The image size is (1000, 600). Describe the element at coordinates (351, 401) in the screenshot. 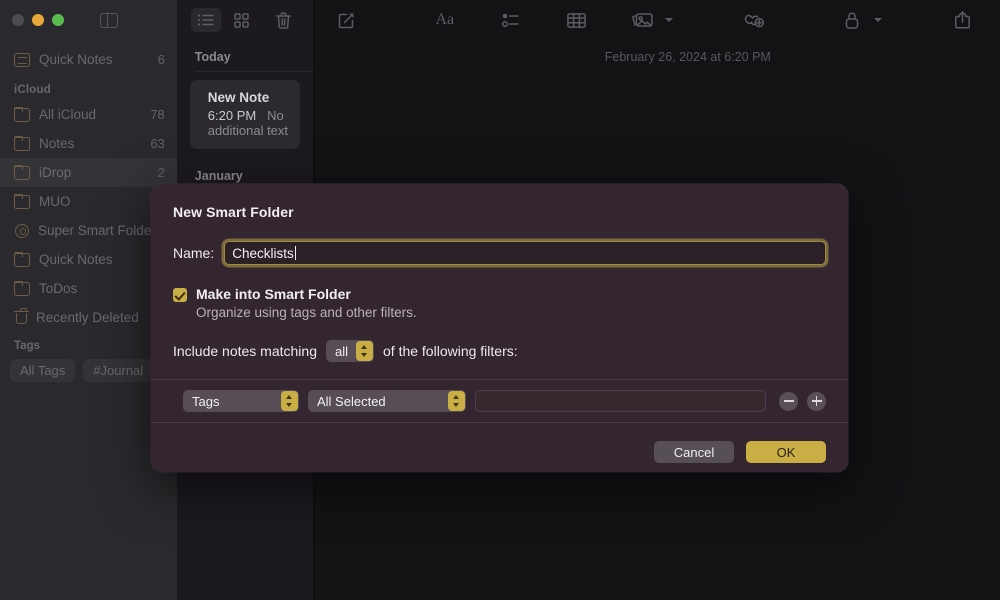

I see `filter-operator-value: All Selected` at that location.